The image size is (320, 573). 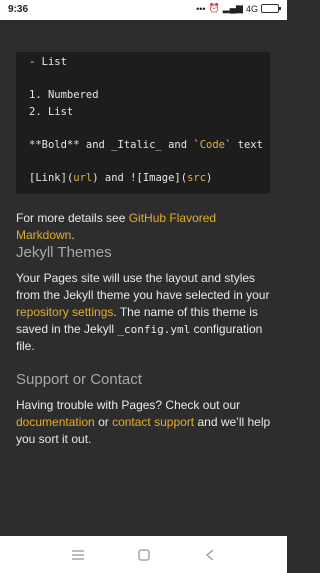 What do you see at coordinates (201, 8) in the screenshot?
I see `more-dots-icon: •••` at bounding box center [201, 8].